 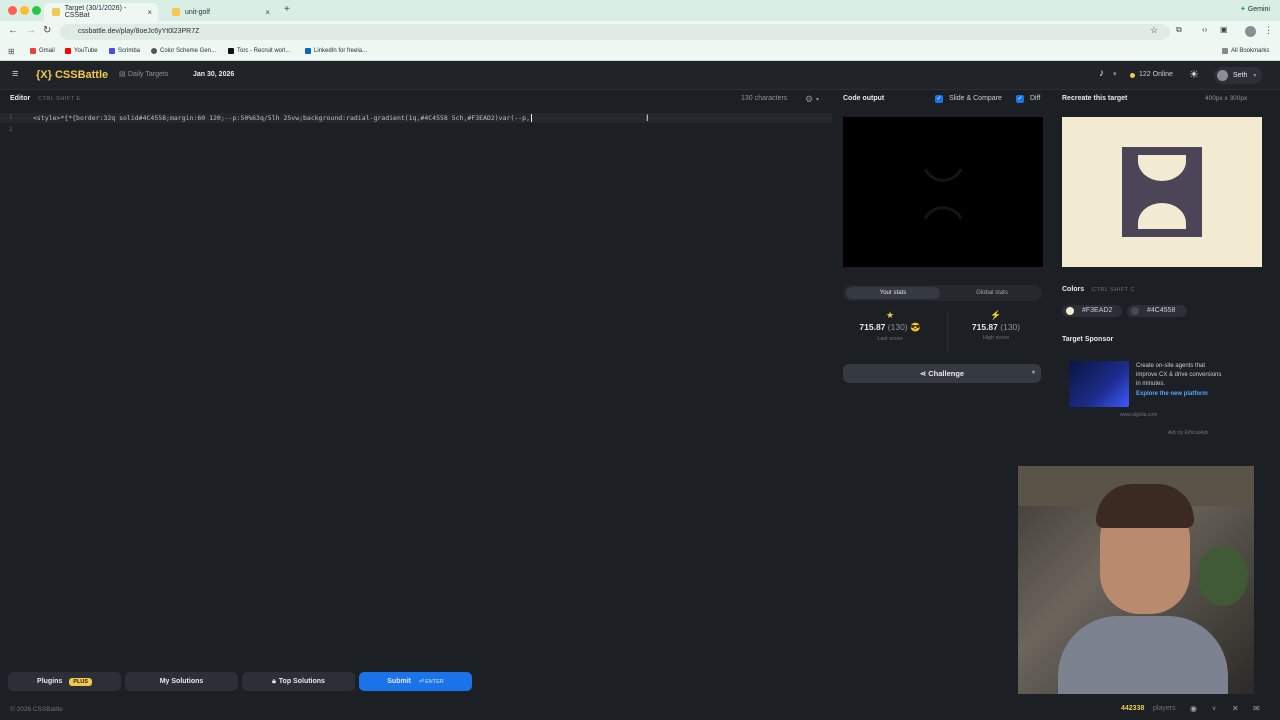 What do you see at coordinates (1194, 74) in the screenshot?
I see `theme-toggle-icon: ☀` at bounding box center [1194, 74].